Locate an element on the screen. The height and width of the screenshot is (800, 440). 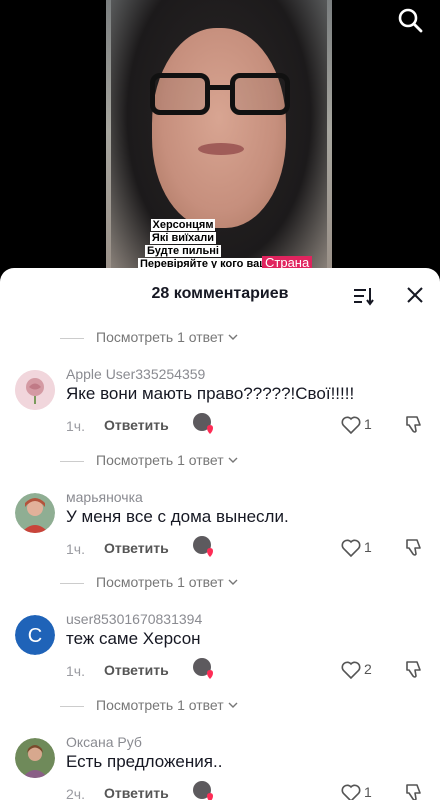
close-icon is located at coordinates (415, 295).